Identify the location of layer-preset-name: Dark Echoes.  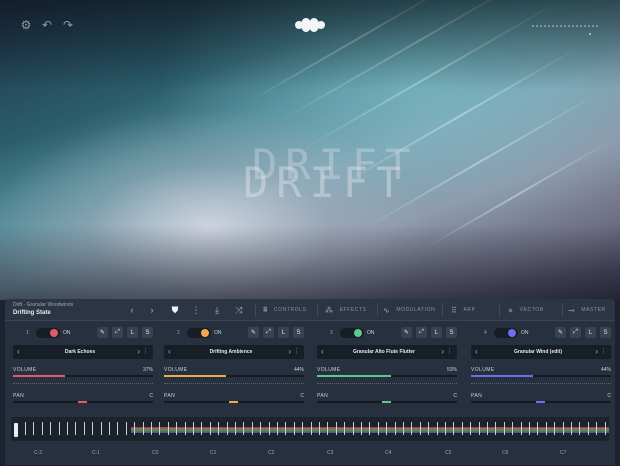
(80, 352).